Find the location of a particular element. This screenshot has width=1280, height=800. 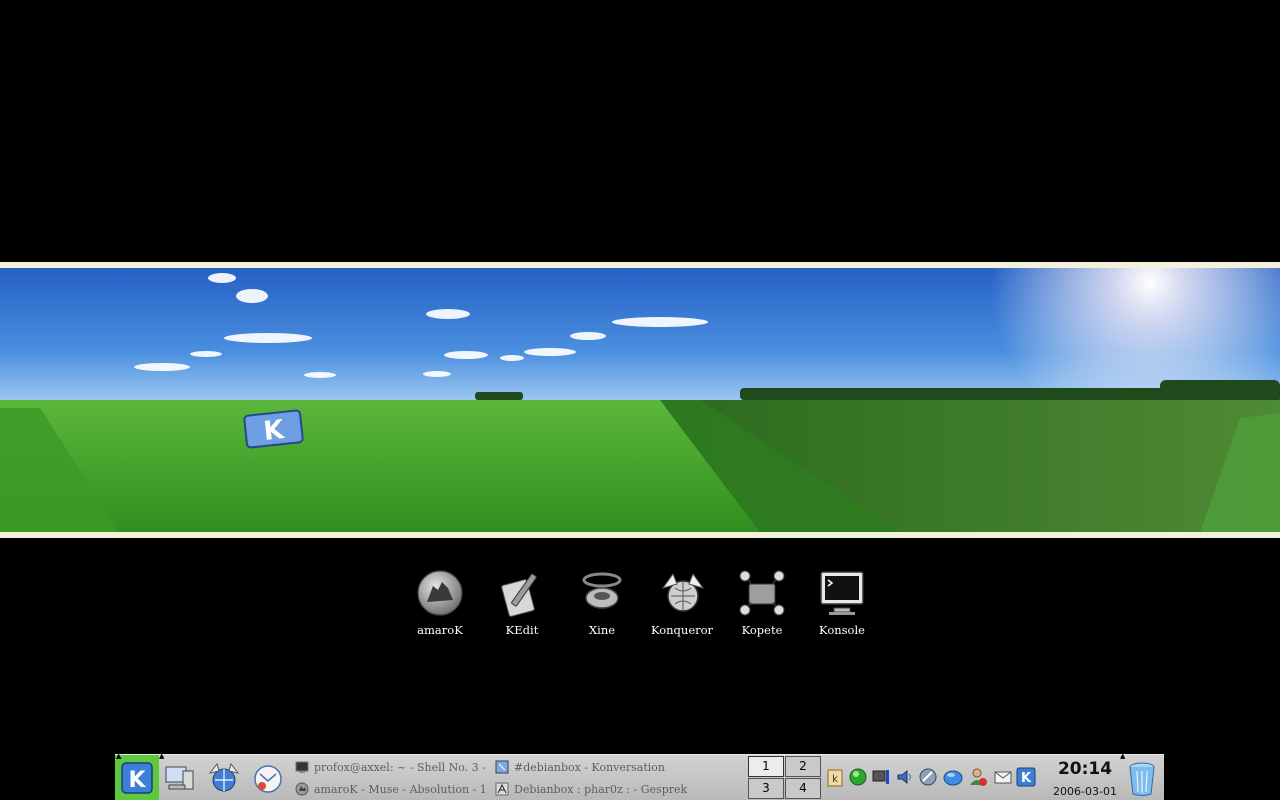

task-amarok: amaroK - Muse - Absolution - 12 is located at coordinates (390, 789).